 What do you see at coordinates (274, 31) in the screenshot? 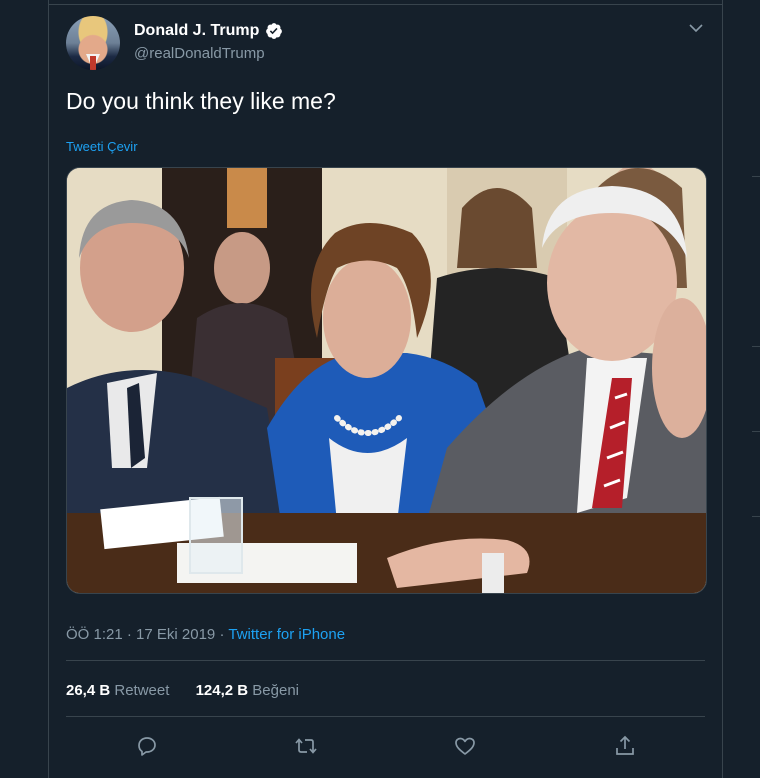
I see `verified-badge-icon` at bounding box center [274, 31].